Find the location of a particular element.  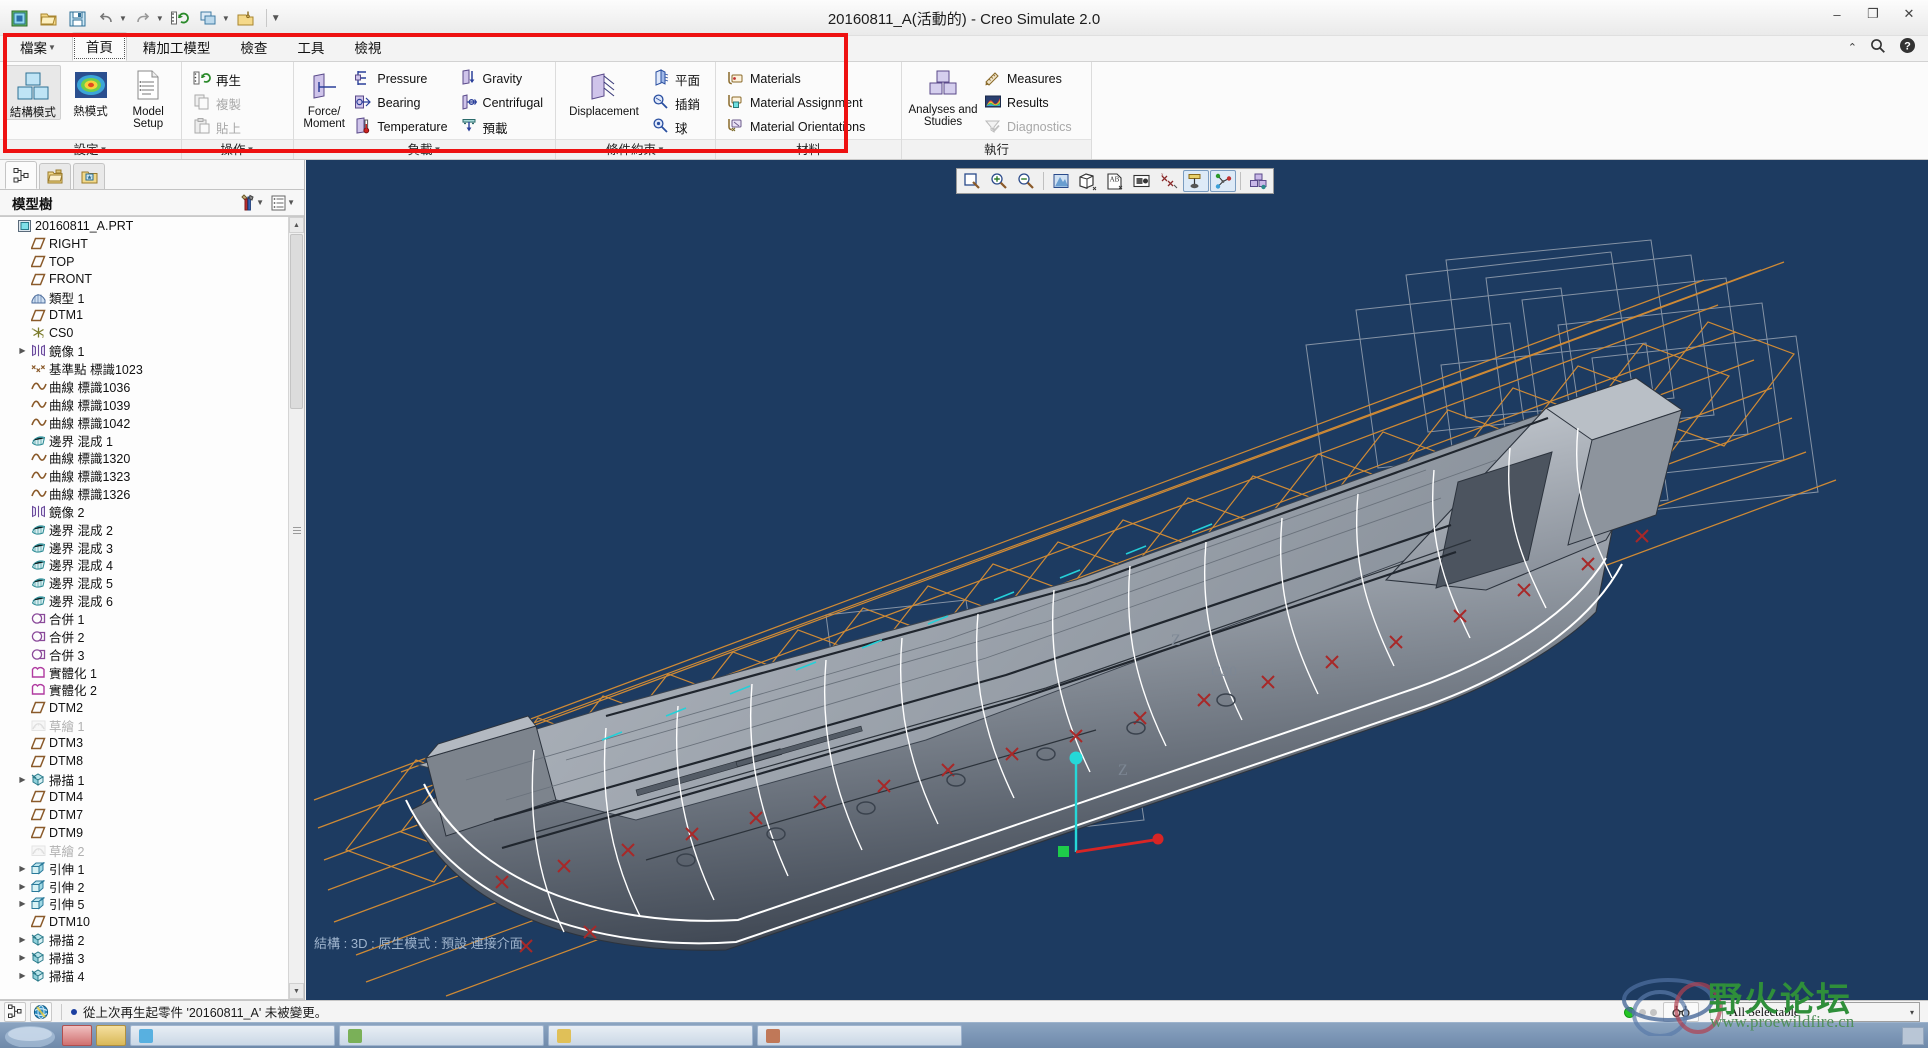

ball-button: 球 is located at coordinates (678, 127).